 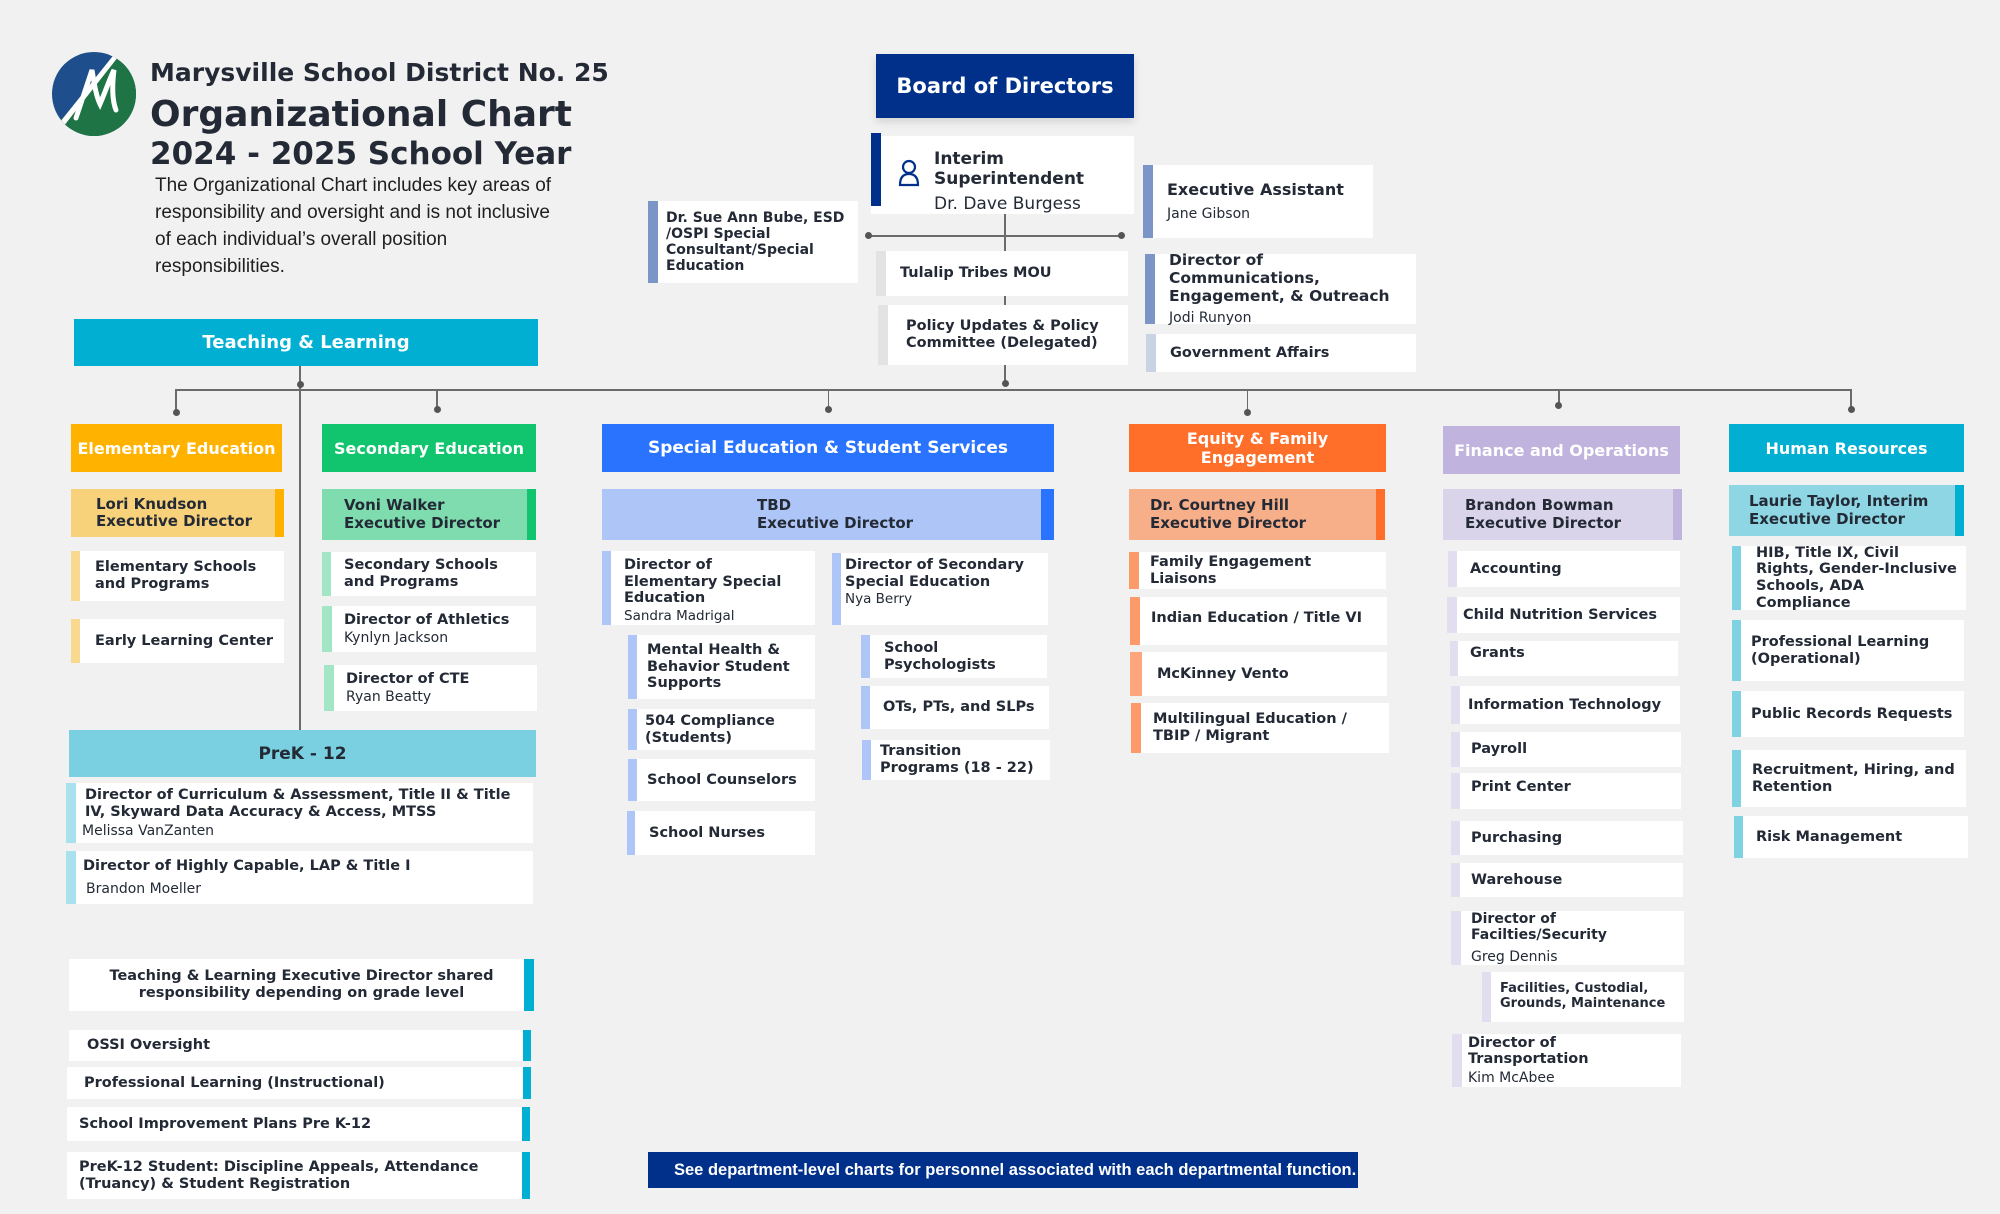 I want to click on list-item: Transition Programs (18 - 22), so click(x=956, y=760).